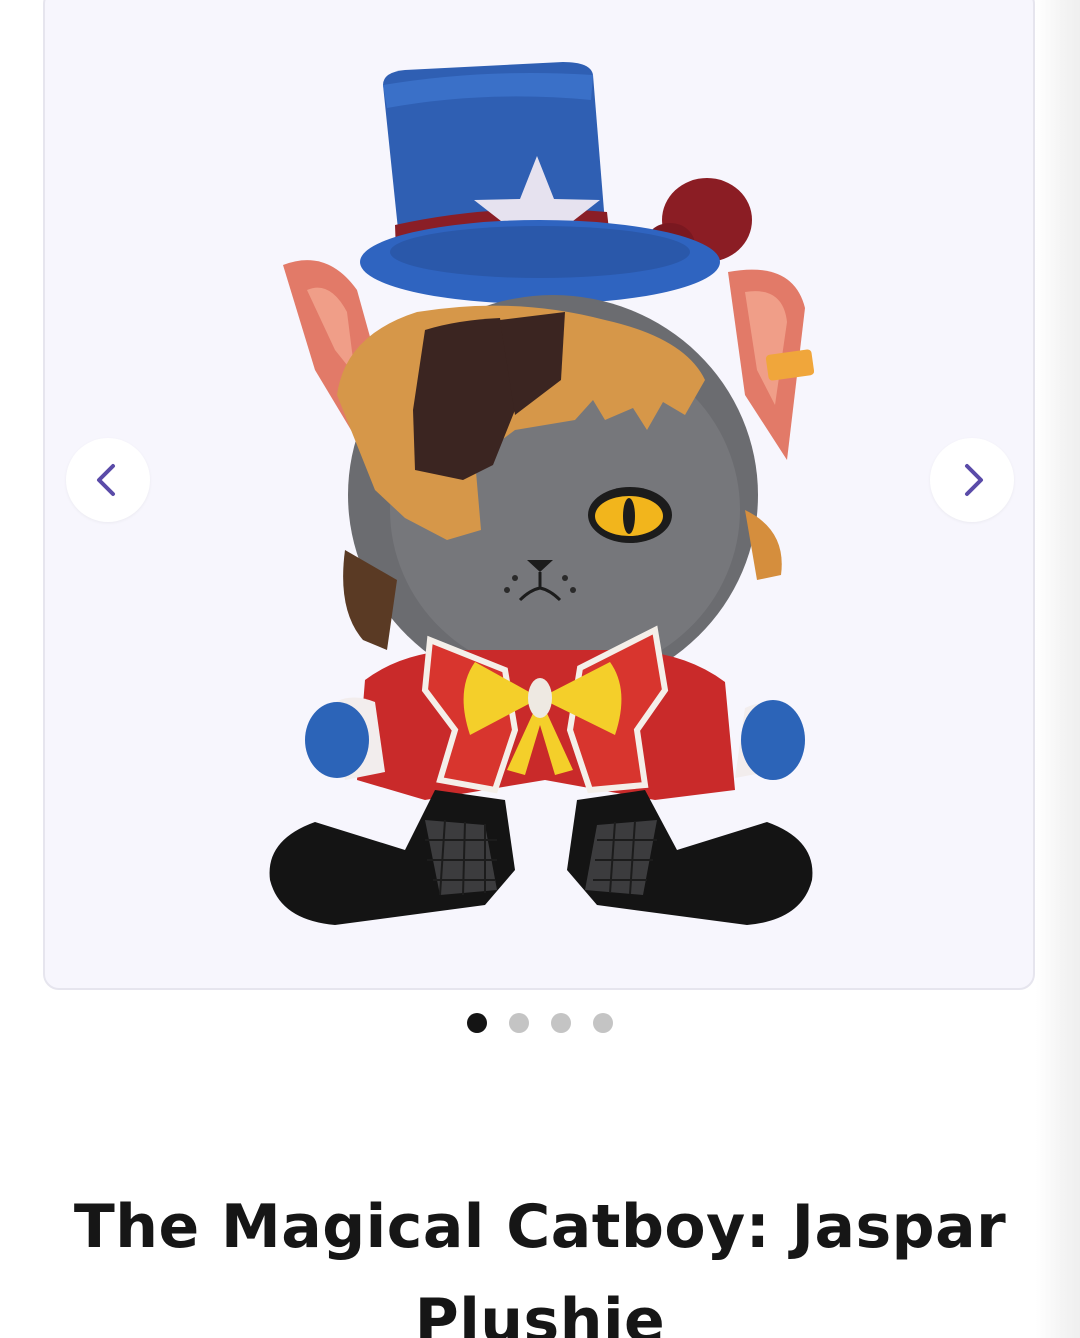 This screenshot has height=1338, width=1080. Describe the element at coordinates (1058, 669) in the screenshot. I see `page-edge-shadow` at that location.